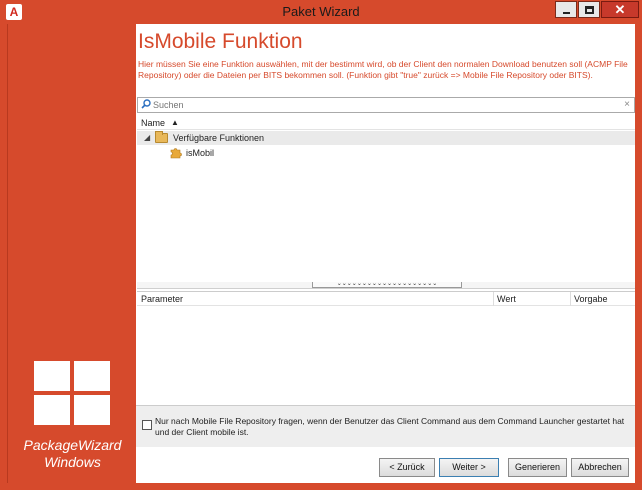  Describe the element at coordinates (383, 105) in the screenshot. I see `search-input` at that location.